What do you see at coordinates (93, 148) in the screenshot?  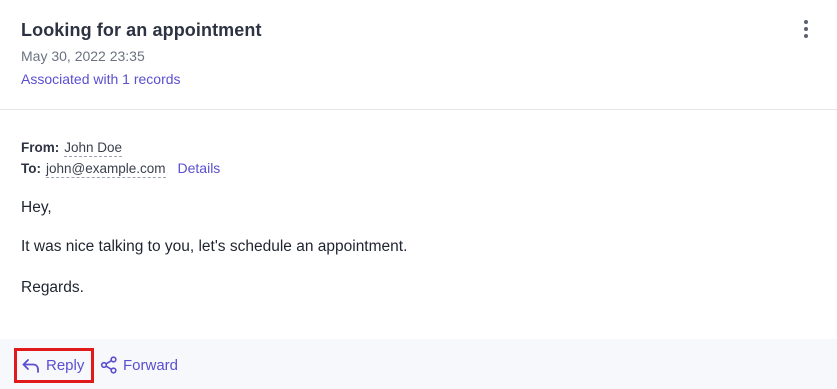 I see `from-value: John Doe` at bounding box center [93, 148].